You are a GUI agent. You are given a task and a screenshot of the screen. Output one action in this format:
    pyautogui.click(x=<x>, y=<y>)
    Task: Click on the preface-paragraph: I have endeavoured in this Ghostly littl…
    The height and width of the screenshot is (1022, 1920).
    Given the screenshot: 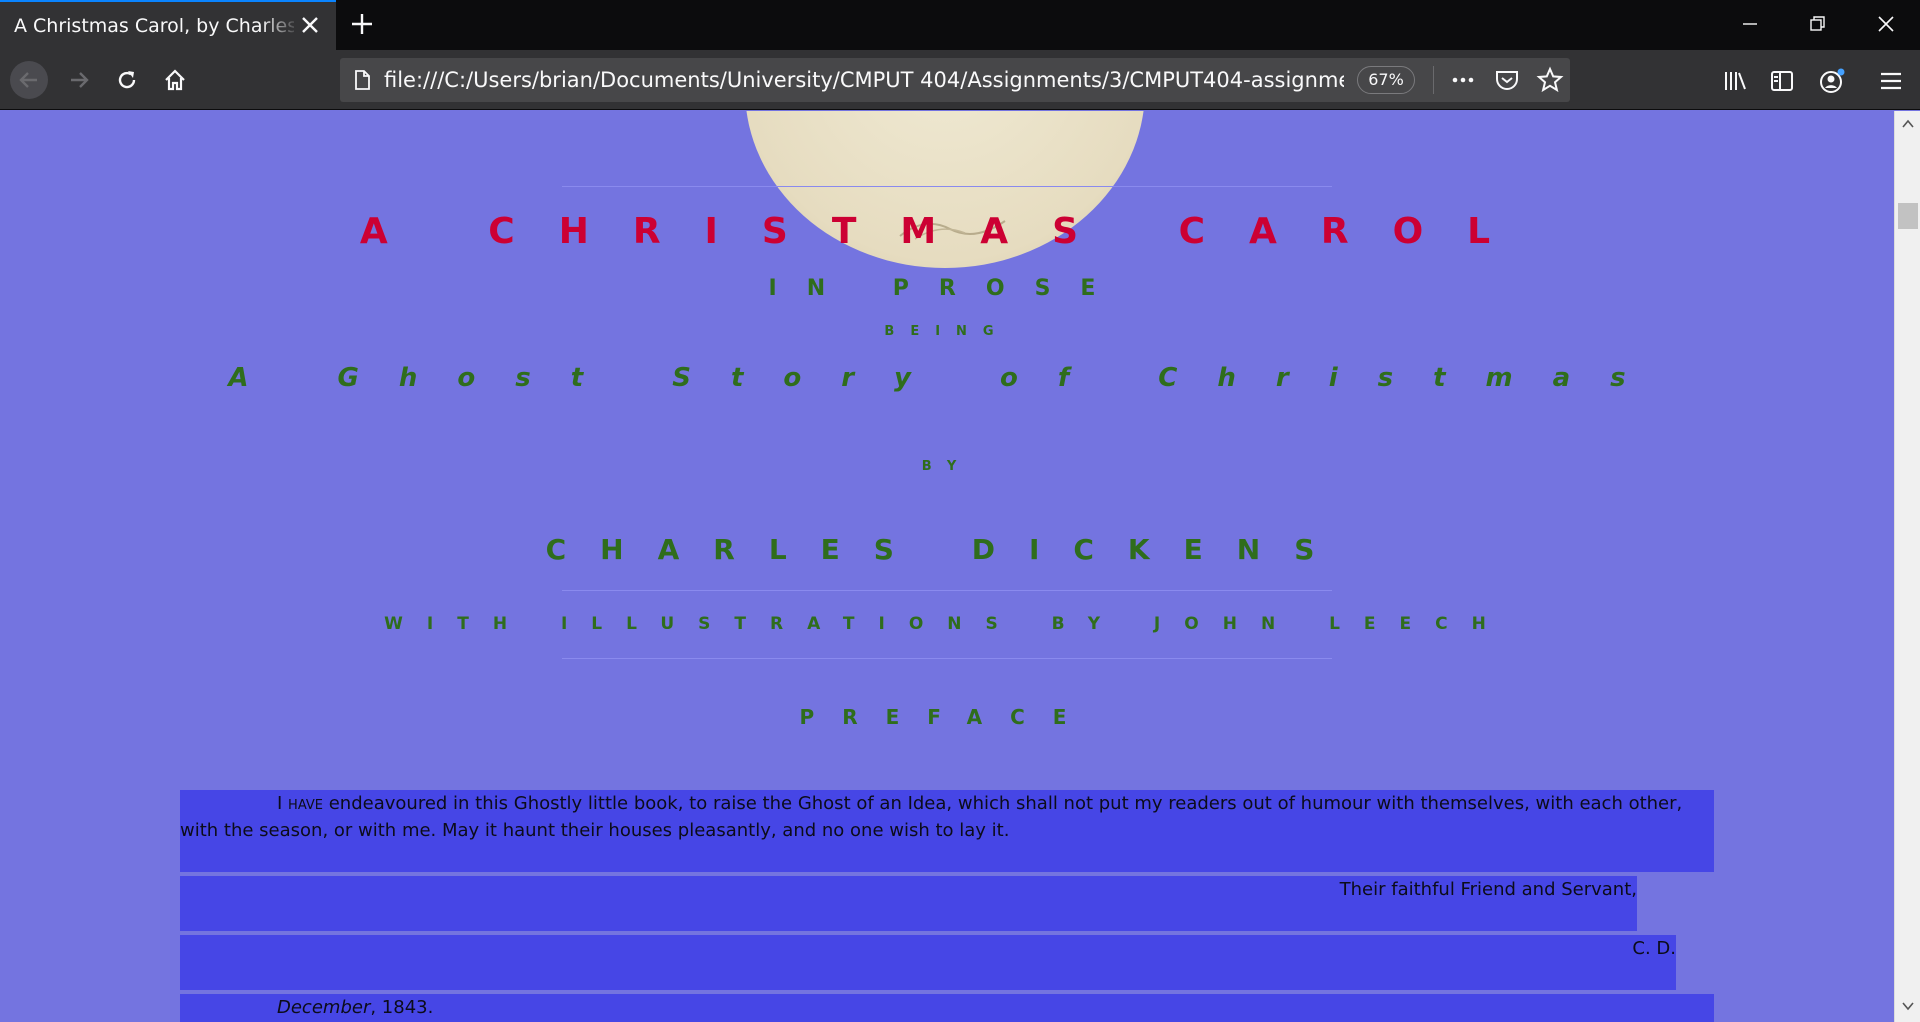 What is the action you would take?
    pyautogui.click(x=947, y=831)
    